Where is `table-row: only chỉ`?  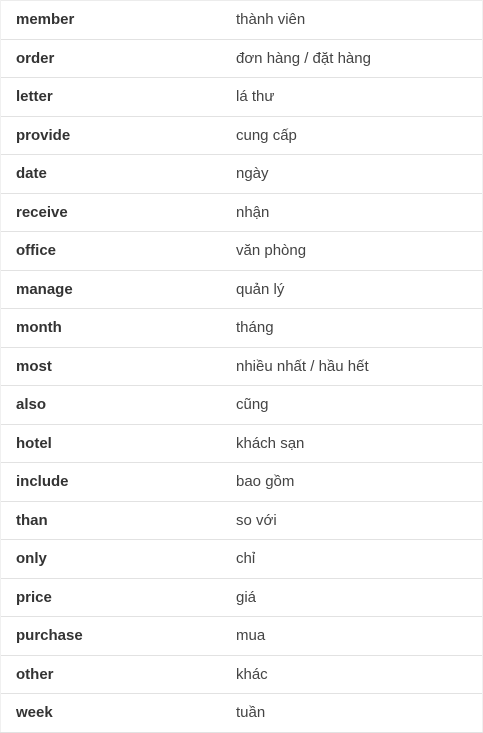 table-row: only chỉ is located at coordinates (241, 559).